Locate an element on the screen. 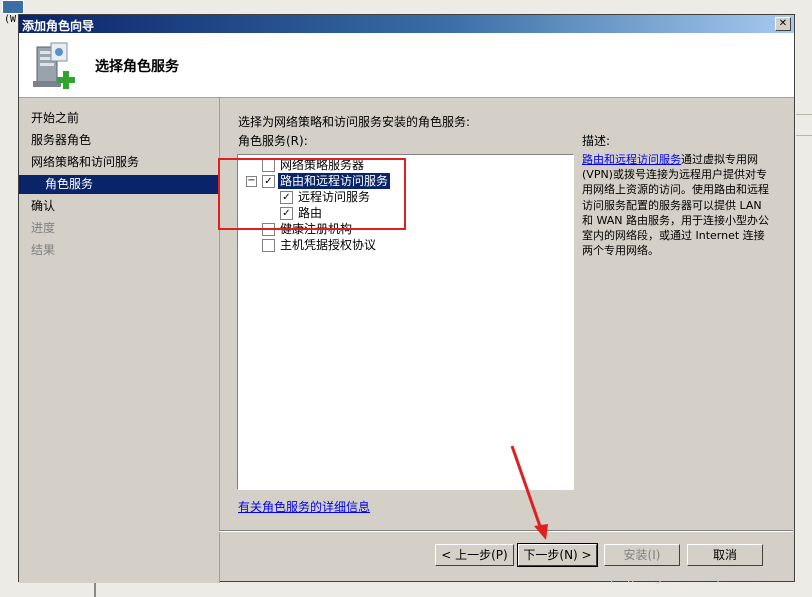 The height and width of the screenshot is (597, 812). nav-item-results: 结果 is located at coordinates (43, 250).